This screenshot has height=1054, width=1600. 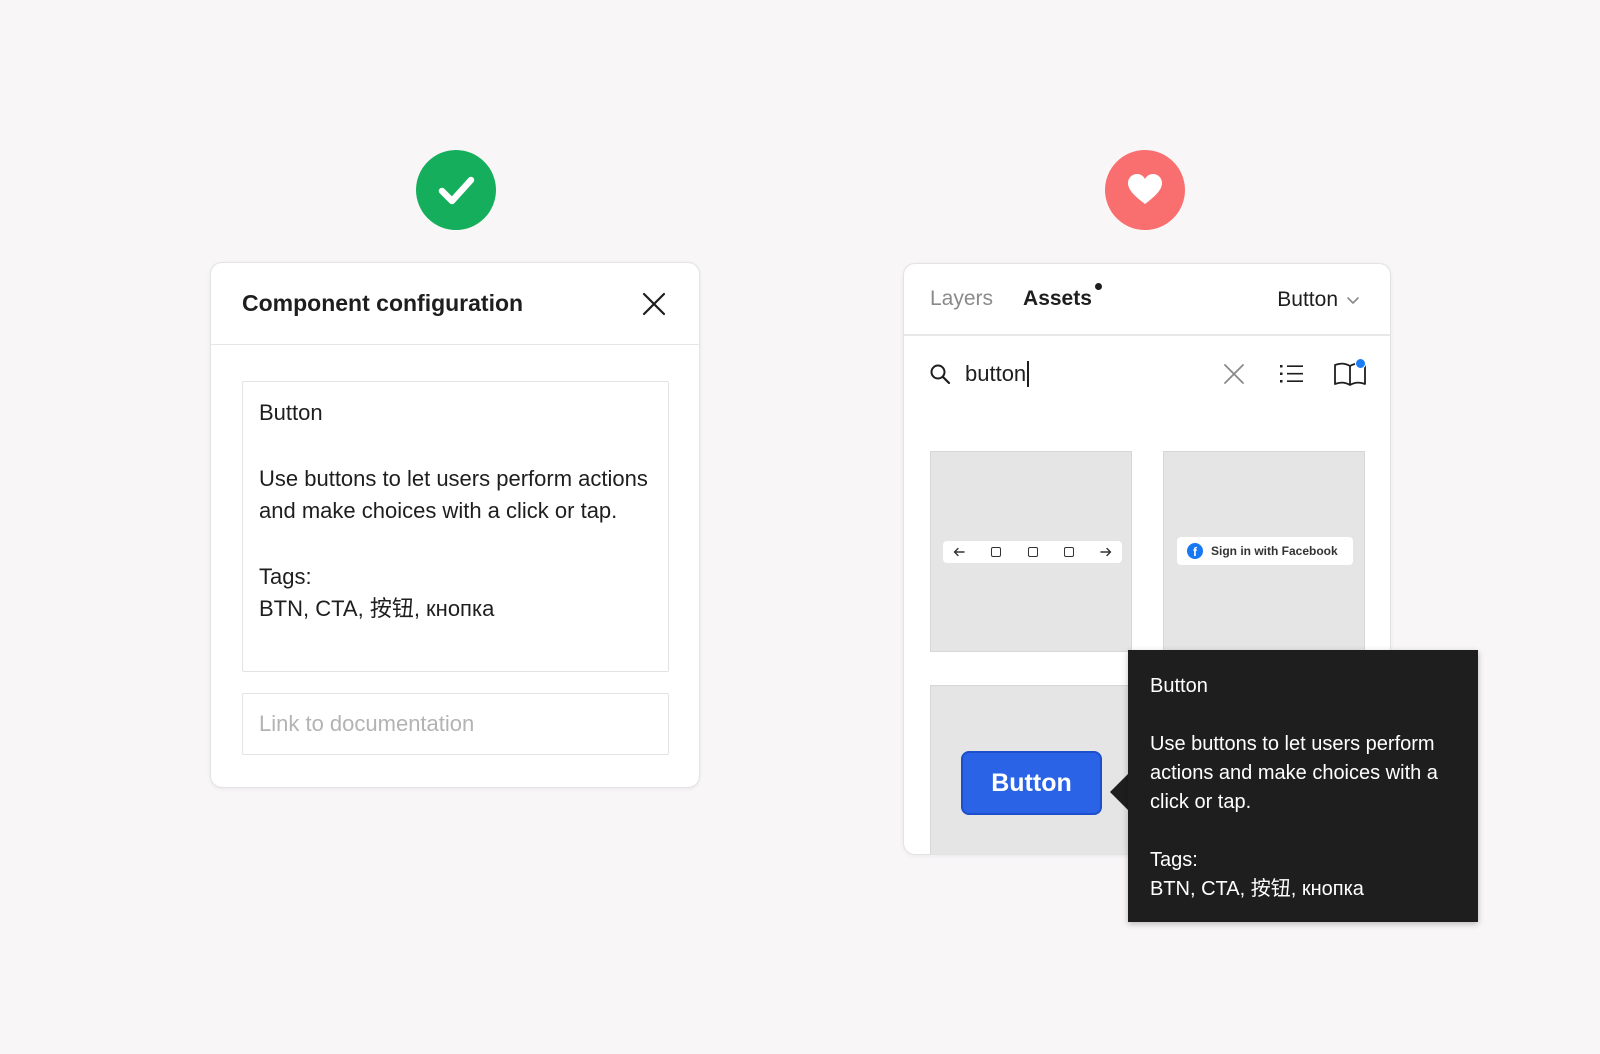 I want to click on arrow-right-icon, so click(x=1106, y=552).